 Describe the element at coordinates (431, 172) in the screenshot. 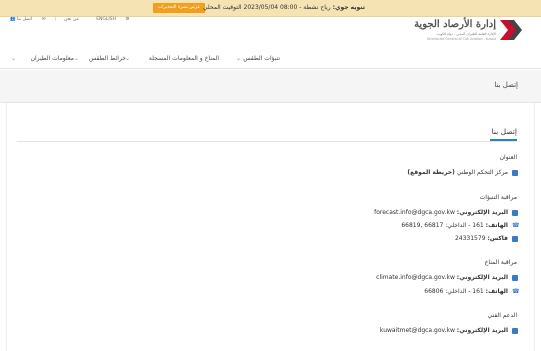

I see `map-link: (خريطة الموقع)` at that location.